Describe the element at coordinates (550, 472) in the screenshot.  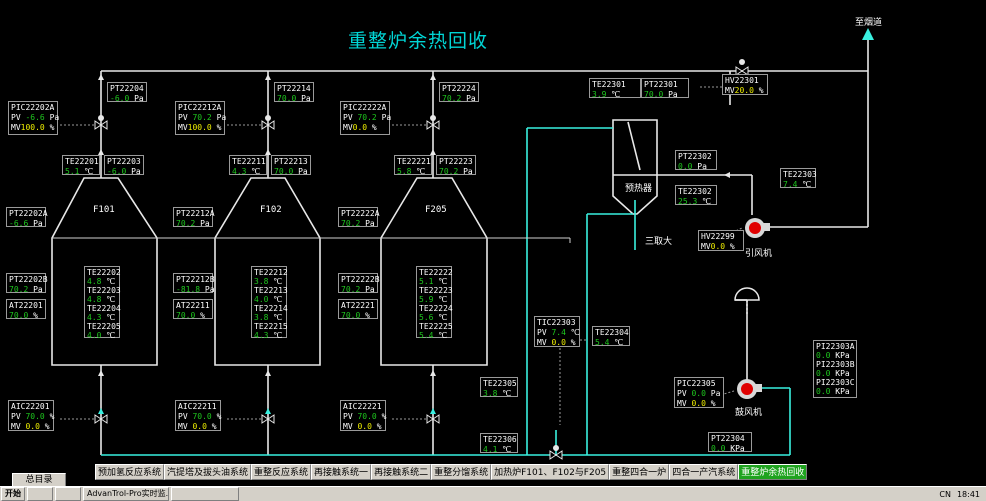
I see `tab-6: 加热炉F101、F102与F205` at that location.